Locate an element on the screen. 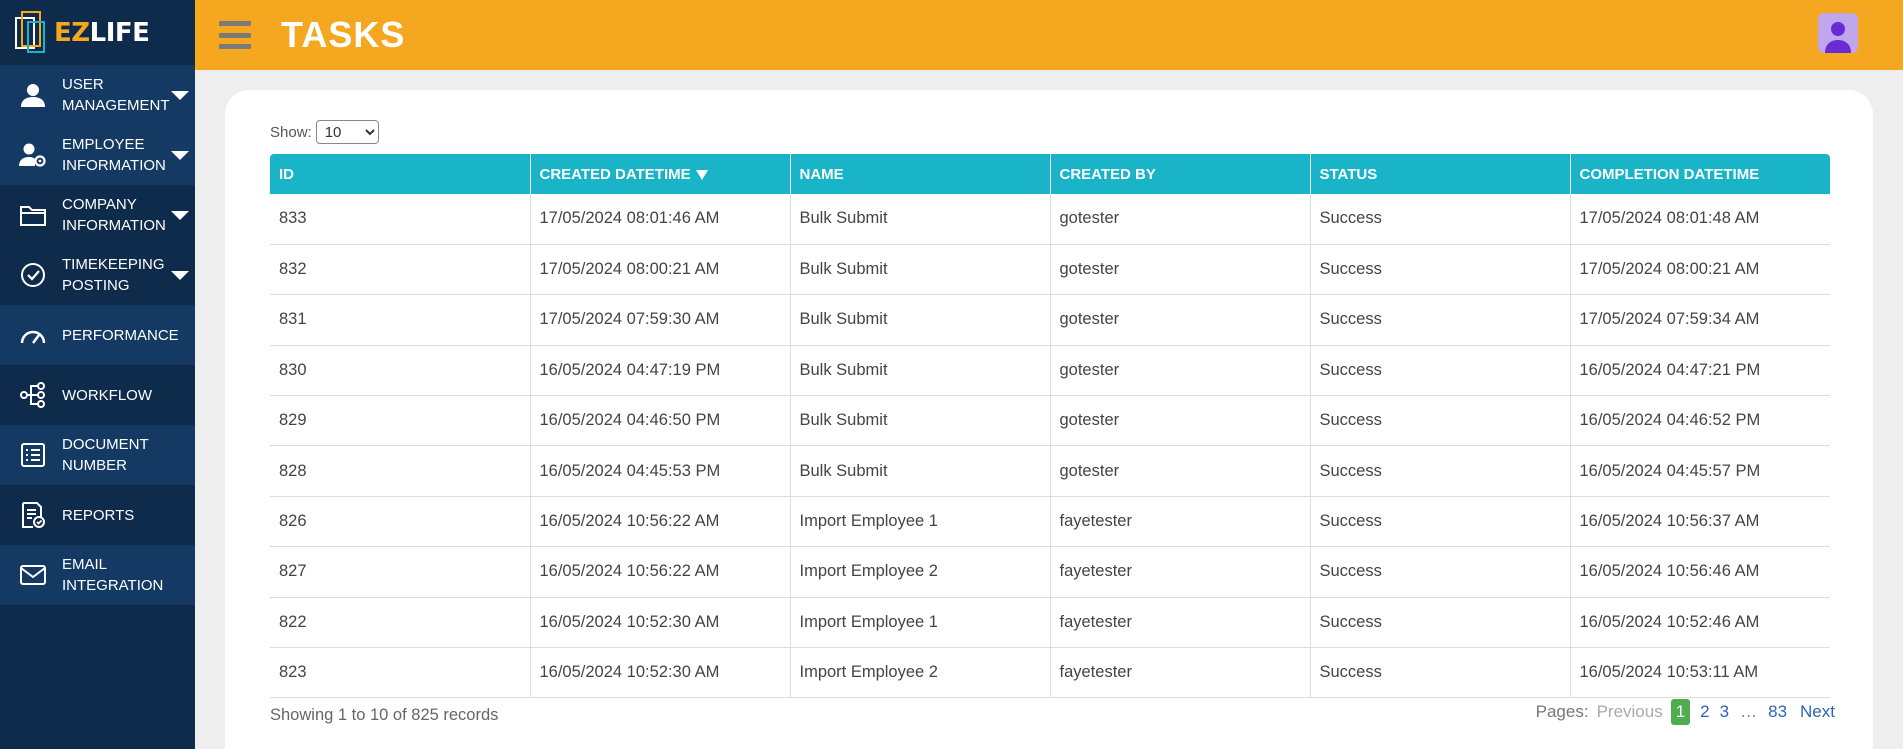 The width and height of the screenshot is (1903, 749). sidebar-item-label: DOCUMENT NUMBER is located at coordinates (105, 455).